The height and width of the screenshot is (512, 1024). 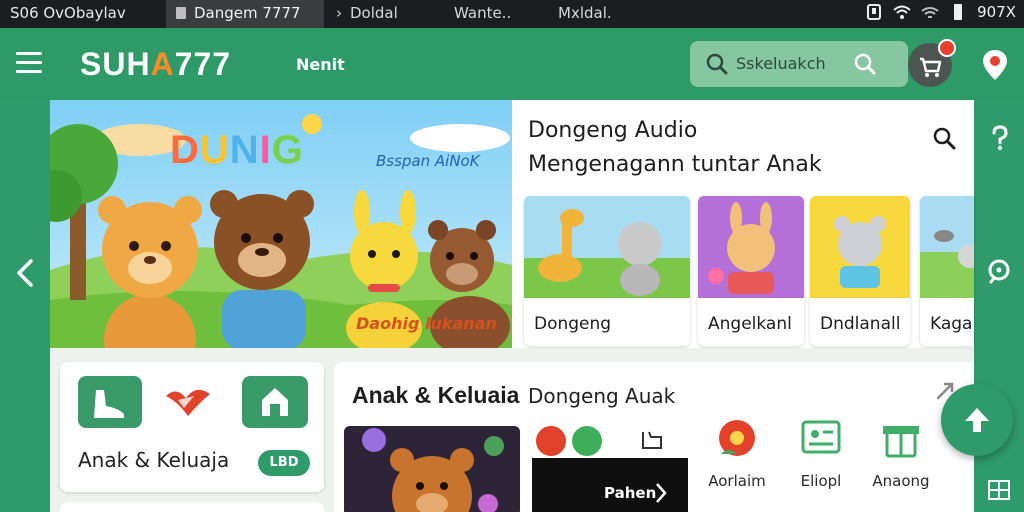 I want to click on browser-tab: › Doldal, so click(x=367, y=14).